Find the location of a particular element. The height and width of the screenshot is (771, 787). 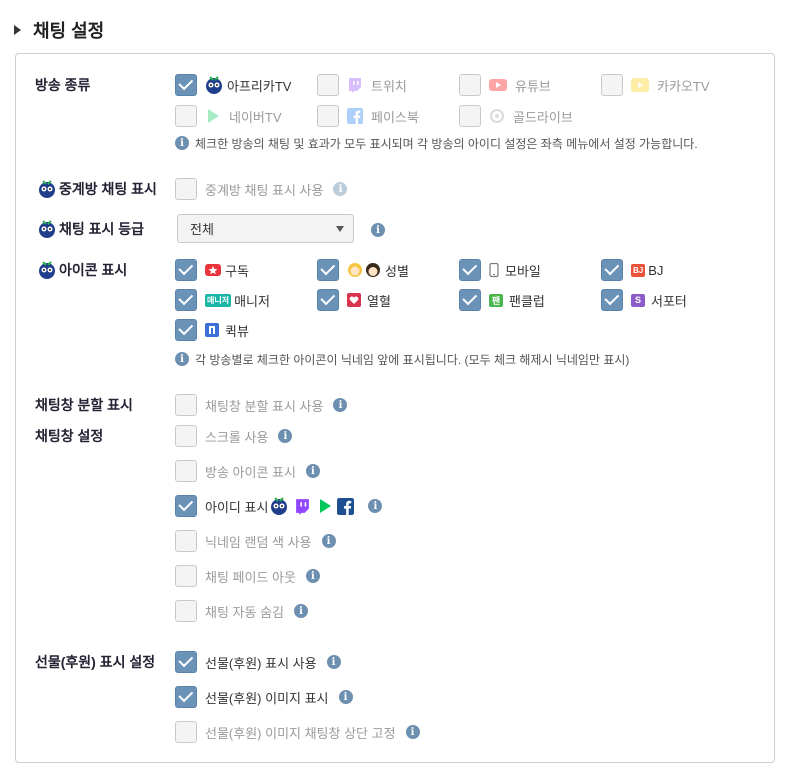

twitch-icon is located at coordinates (355, 85).